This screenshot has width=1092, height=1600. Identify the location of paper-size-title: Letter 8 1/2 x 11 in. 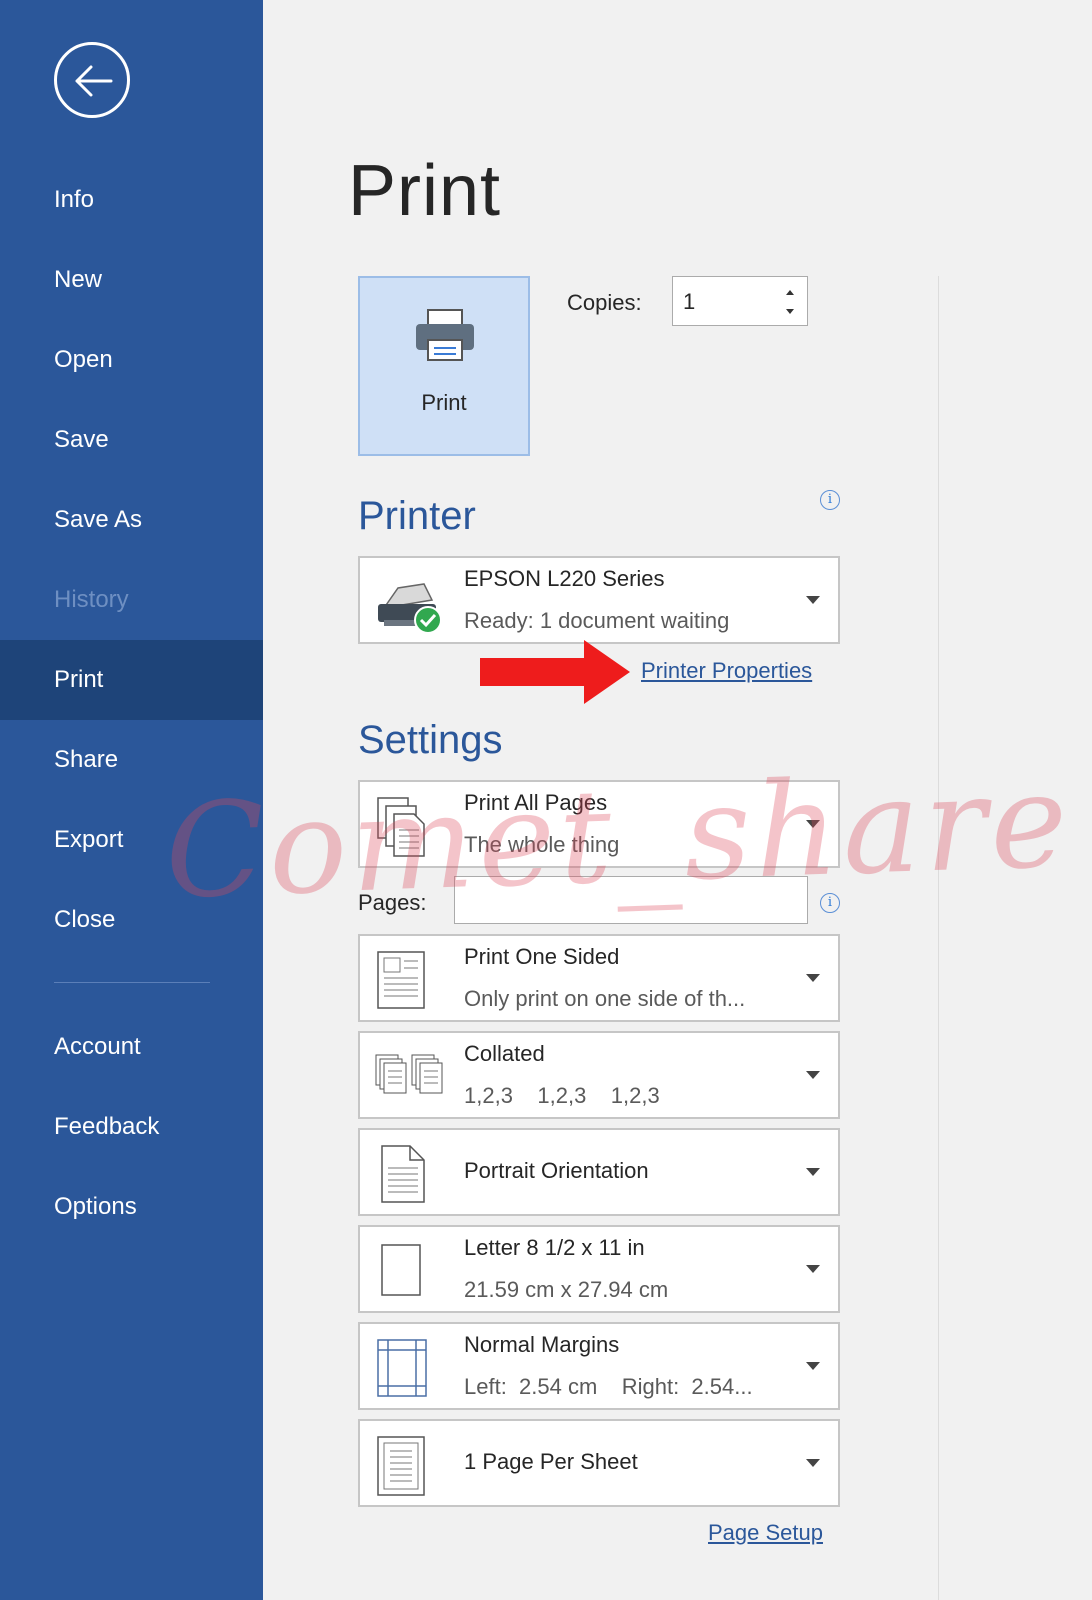
(554, 1247).